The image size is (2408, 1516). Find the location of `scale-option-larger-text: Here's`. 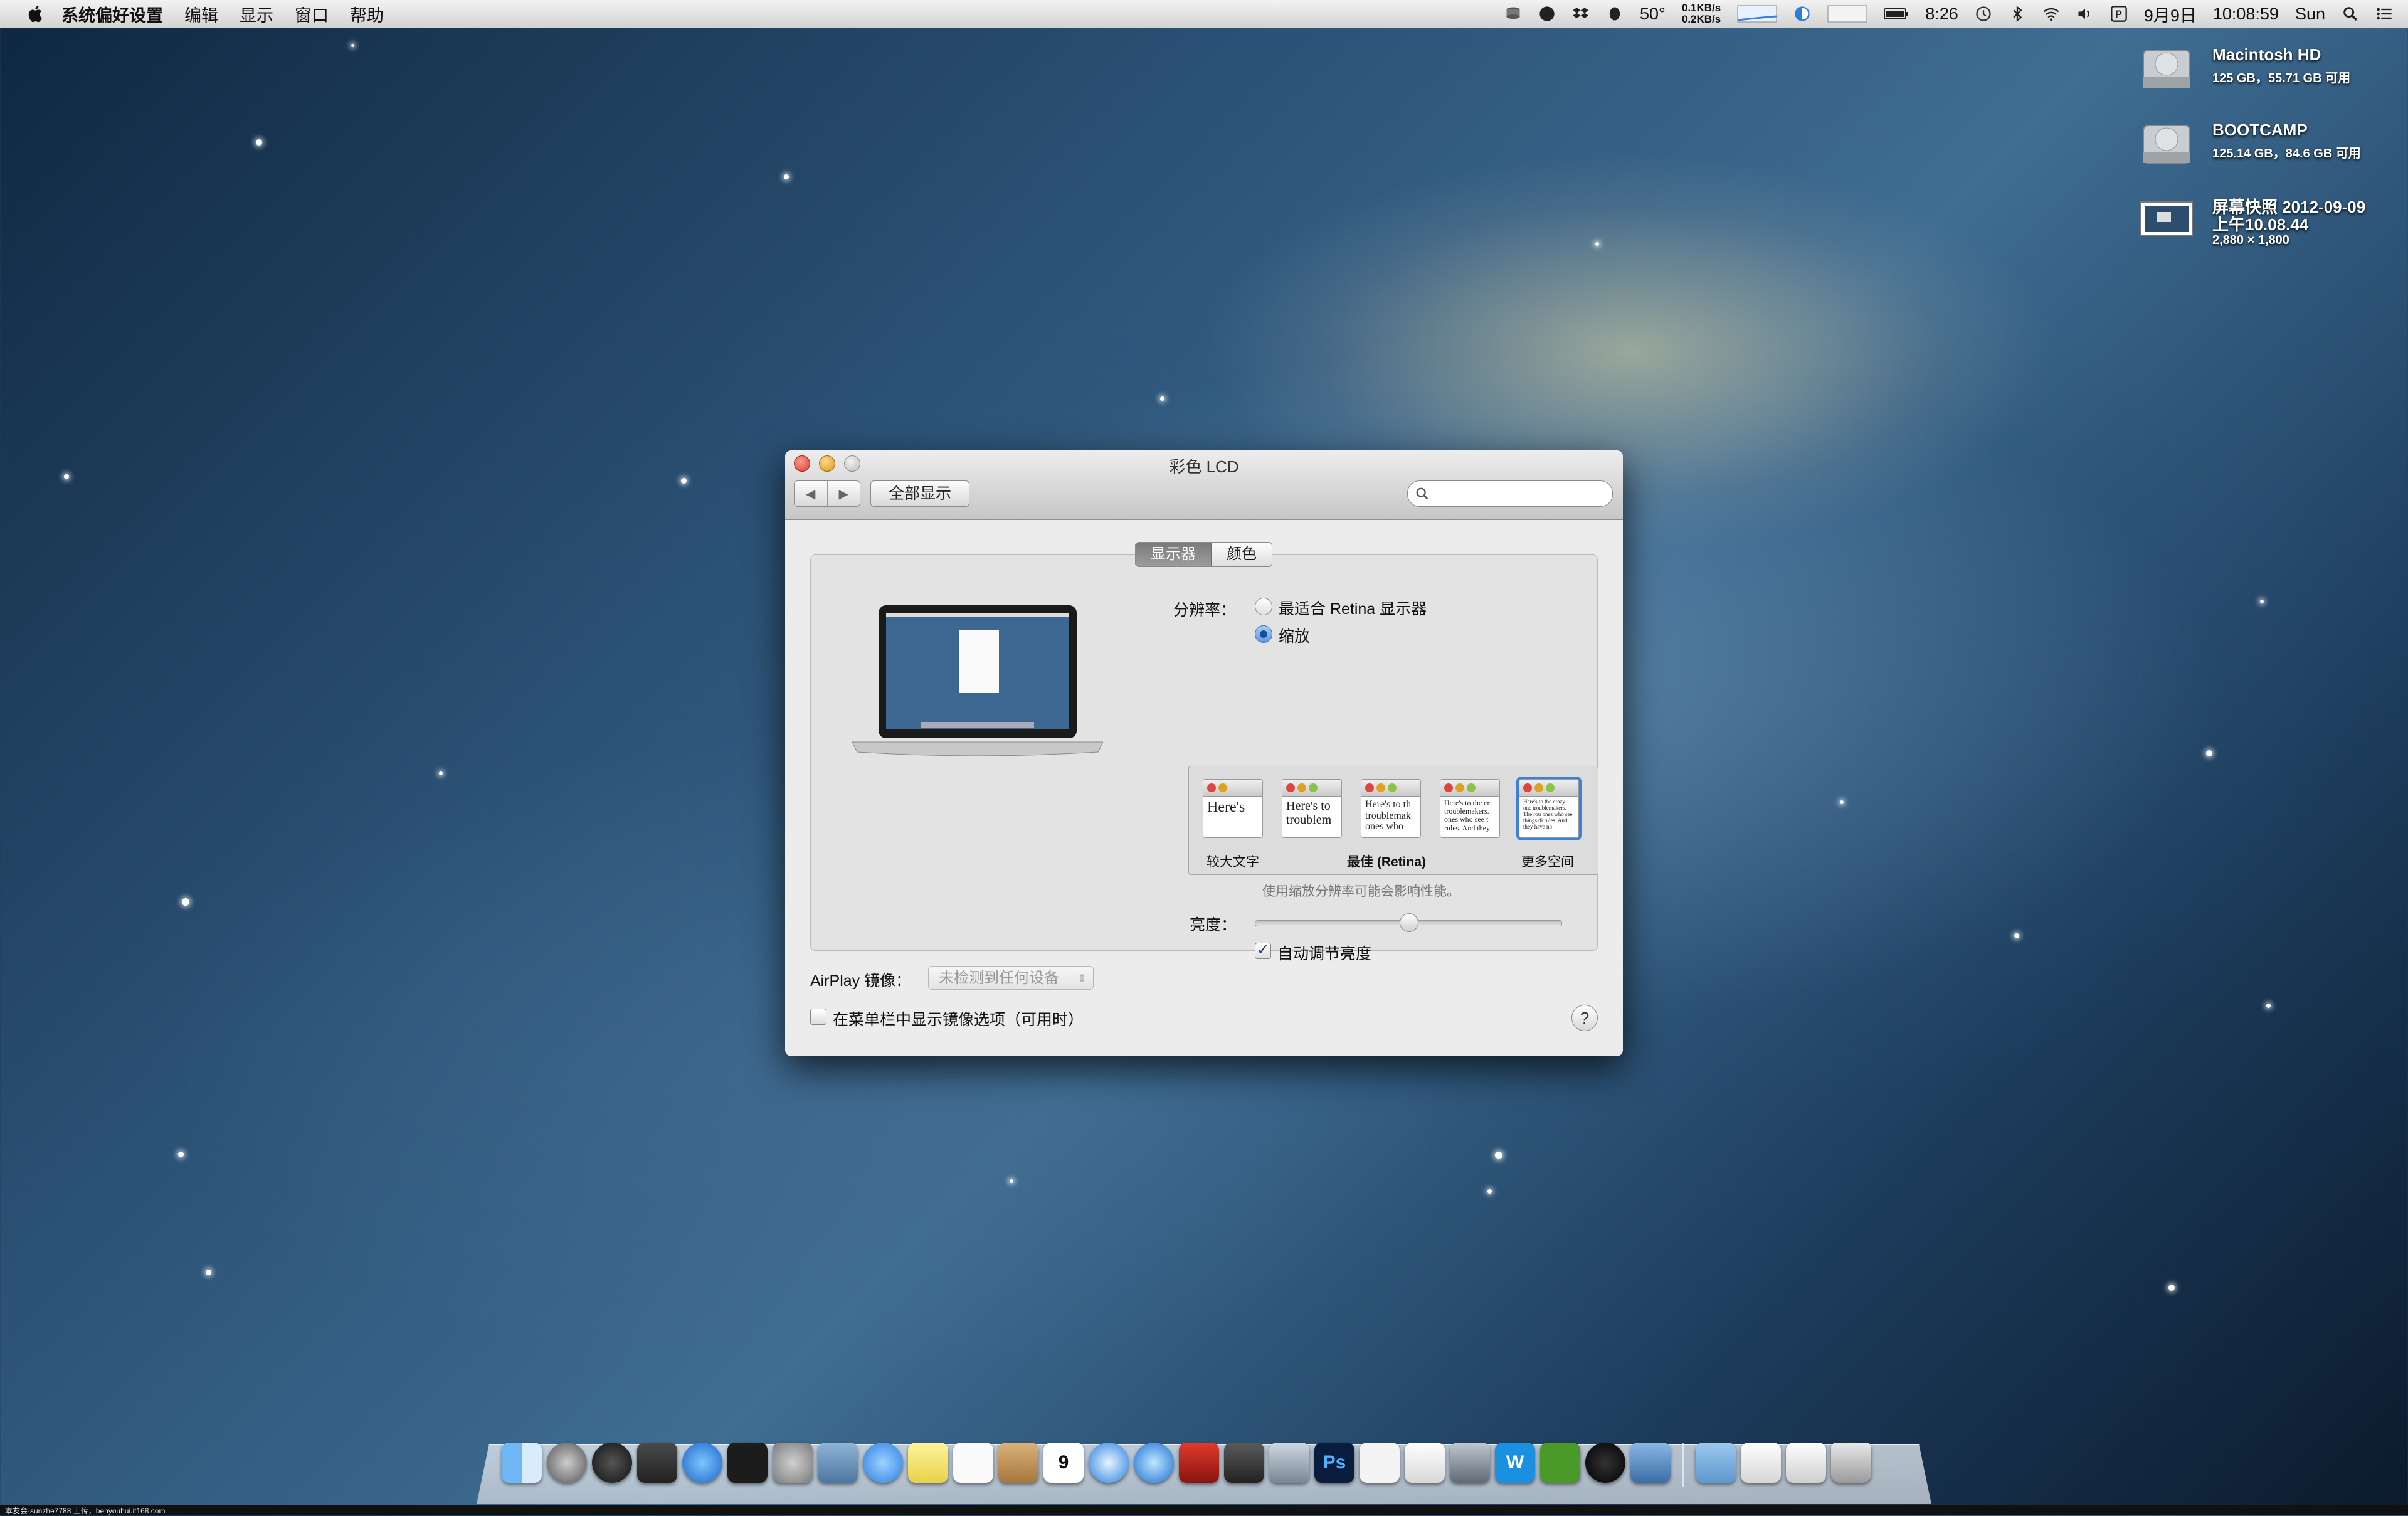

scale-option-larger-text: Here's is located at coordinates (1233, 808).